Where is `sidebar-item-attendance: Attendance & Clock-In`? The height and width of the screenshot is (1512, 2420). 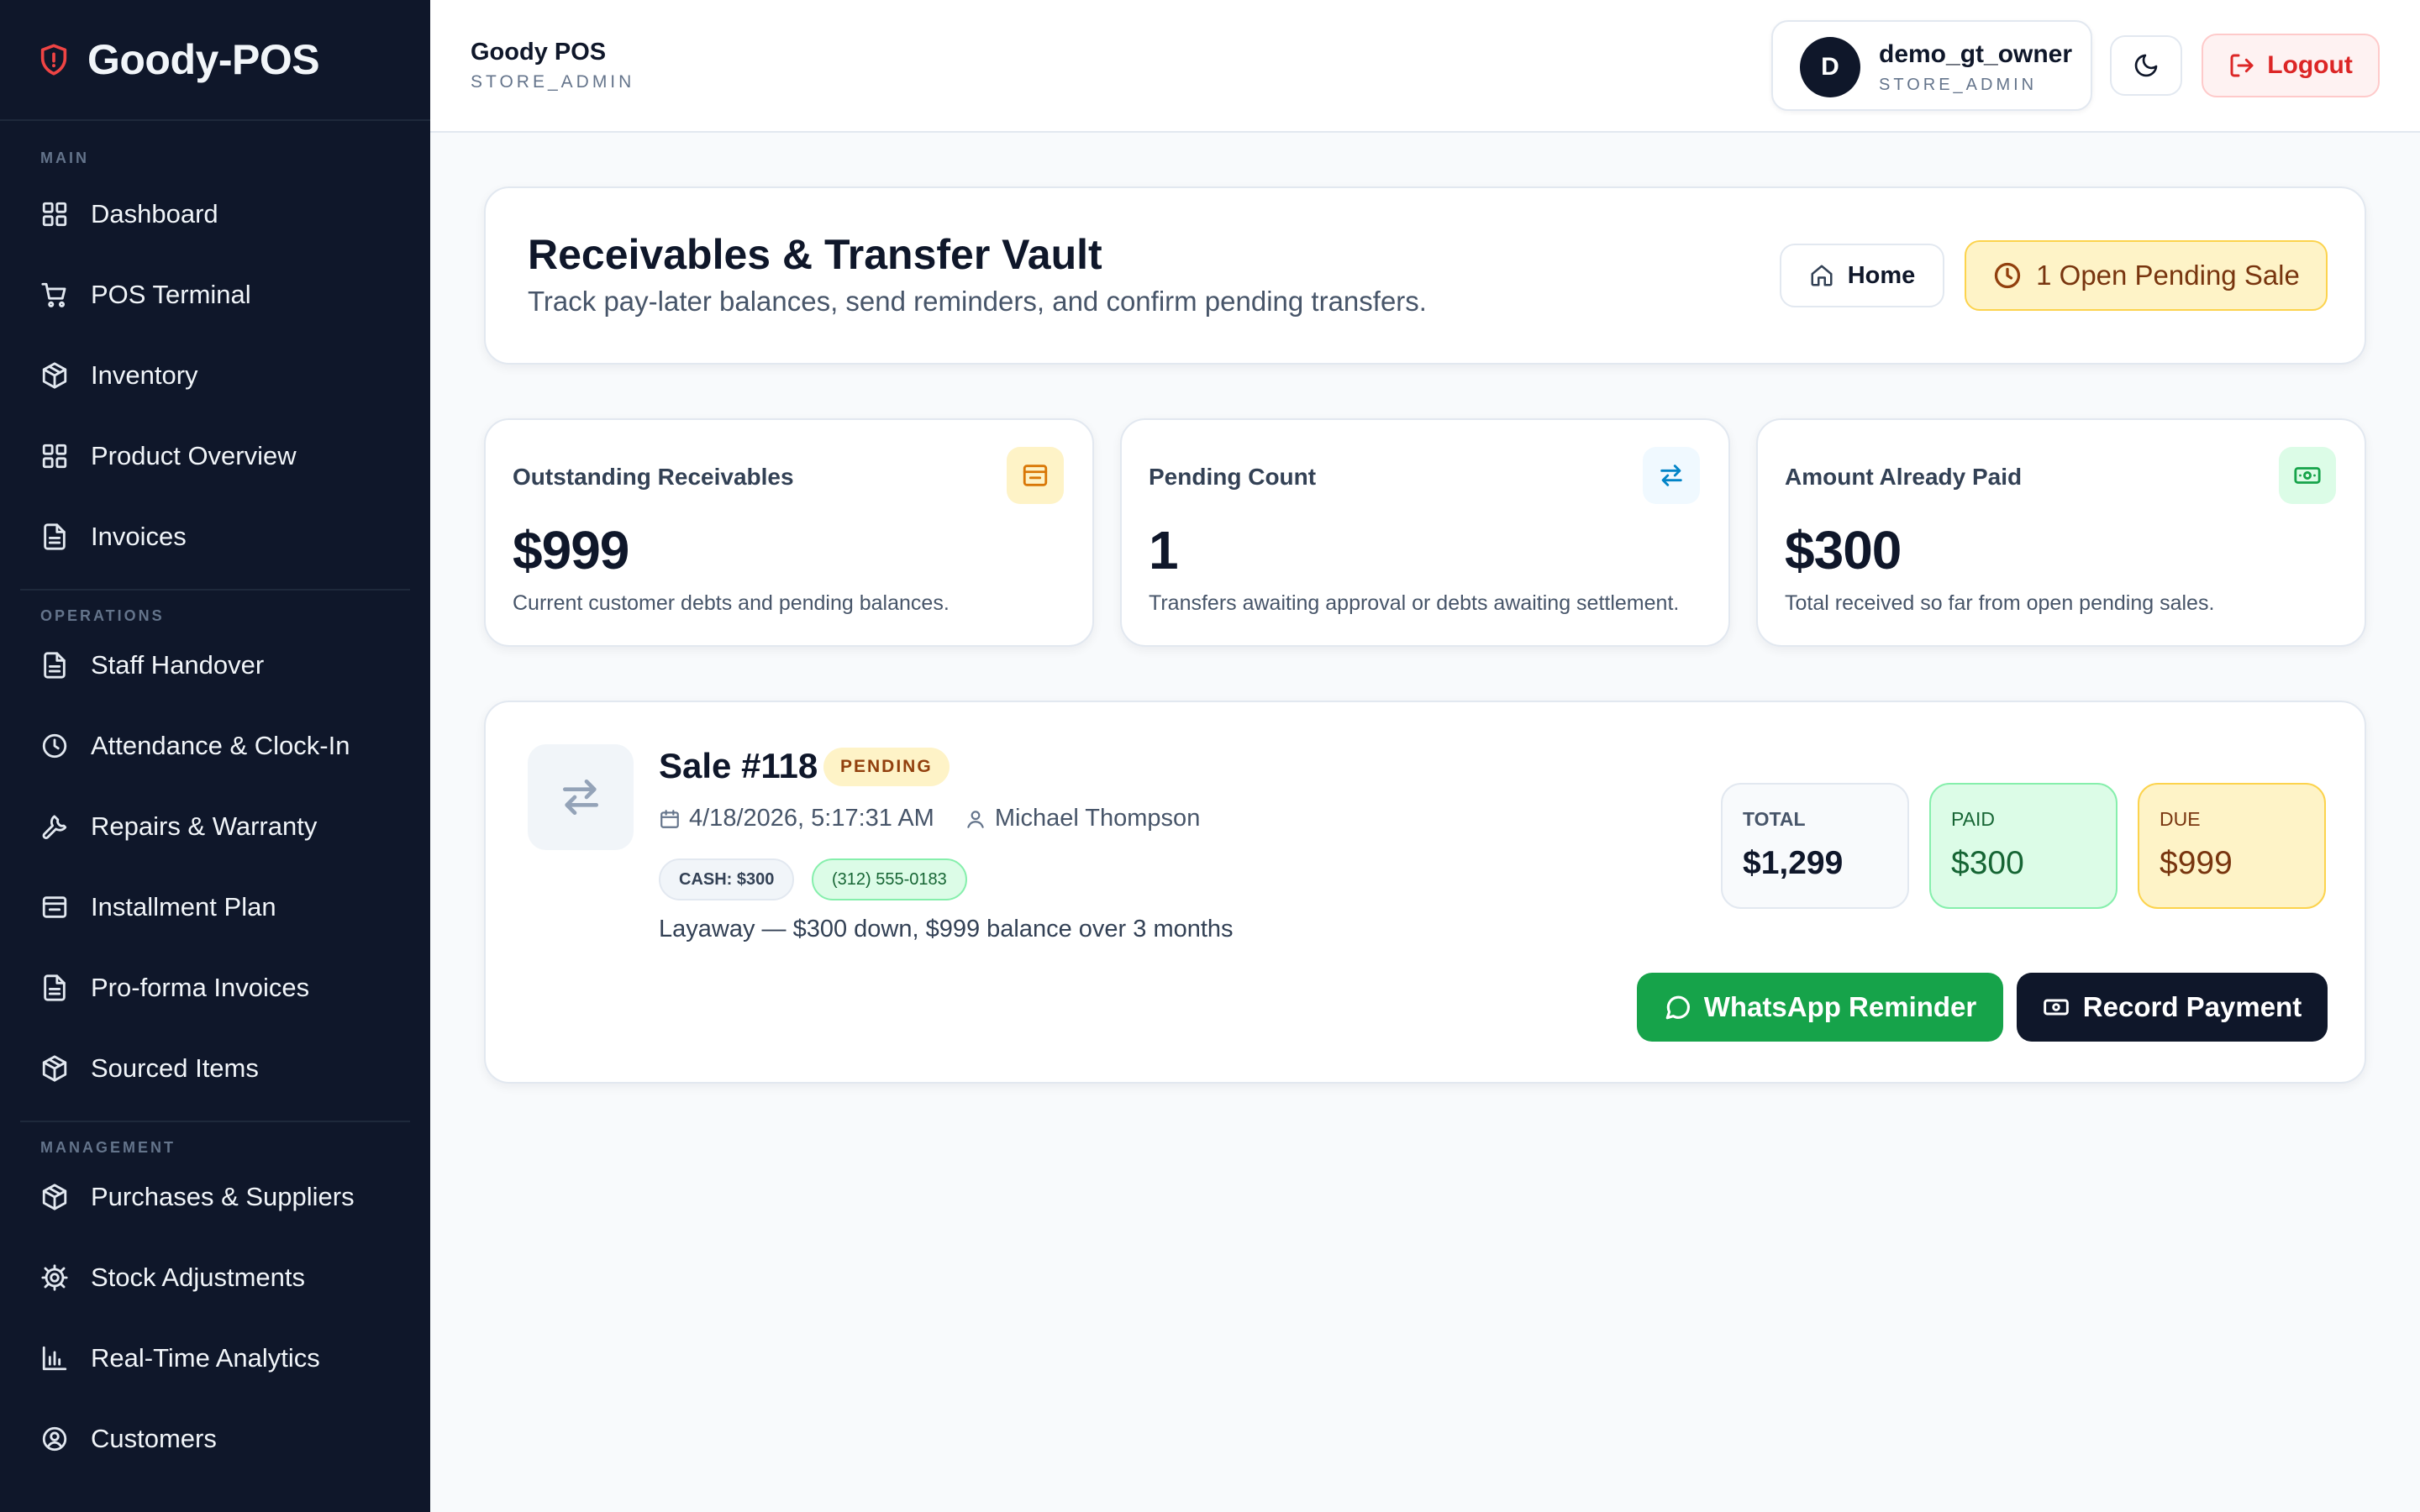
sidebar-item-attendance: Attendance & Clock-In is located at coordinates (215, 746).